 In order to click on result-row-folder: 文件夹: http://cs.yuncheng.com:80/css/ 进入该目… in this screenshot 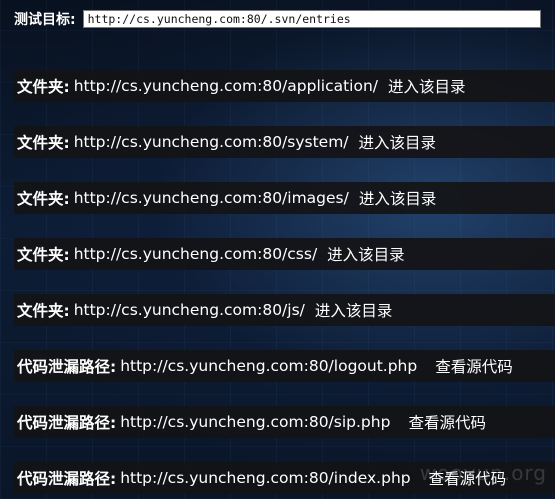, I will do `click(284, 254)`.